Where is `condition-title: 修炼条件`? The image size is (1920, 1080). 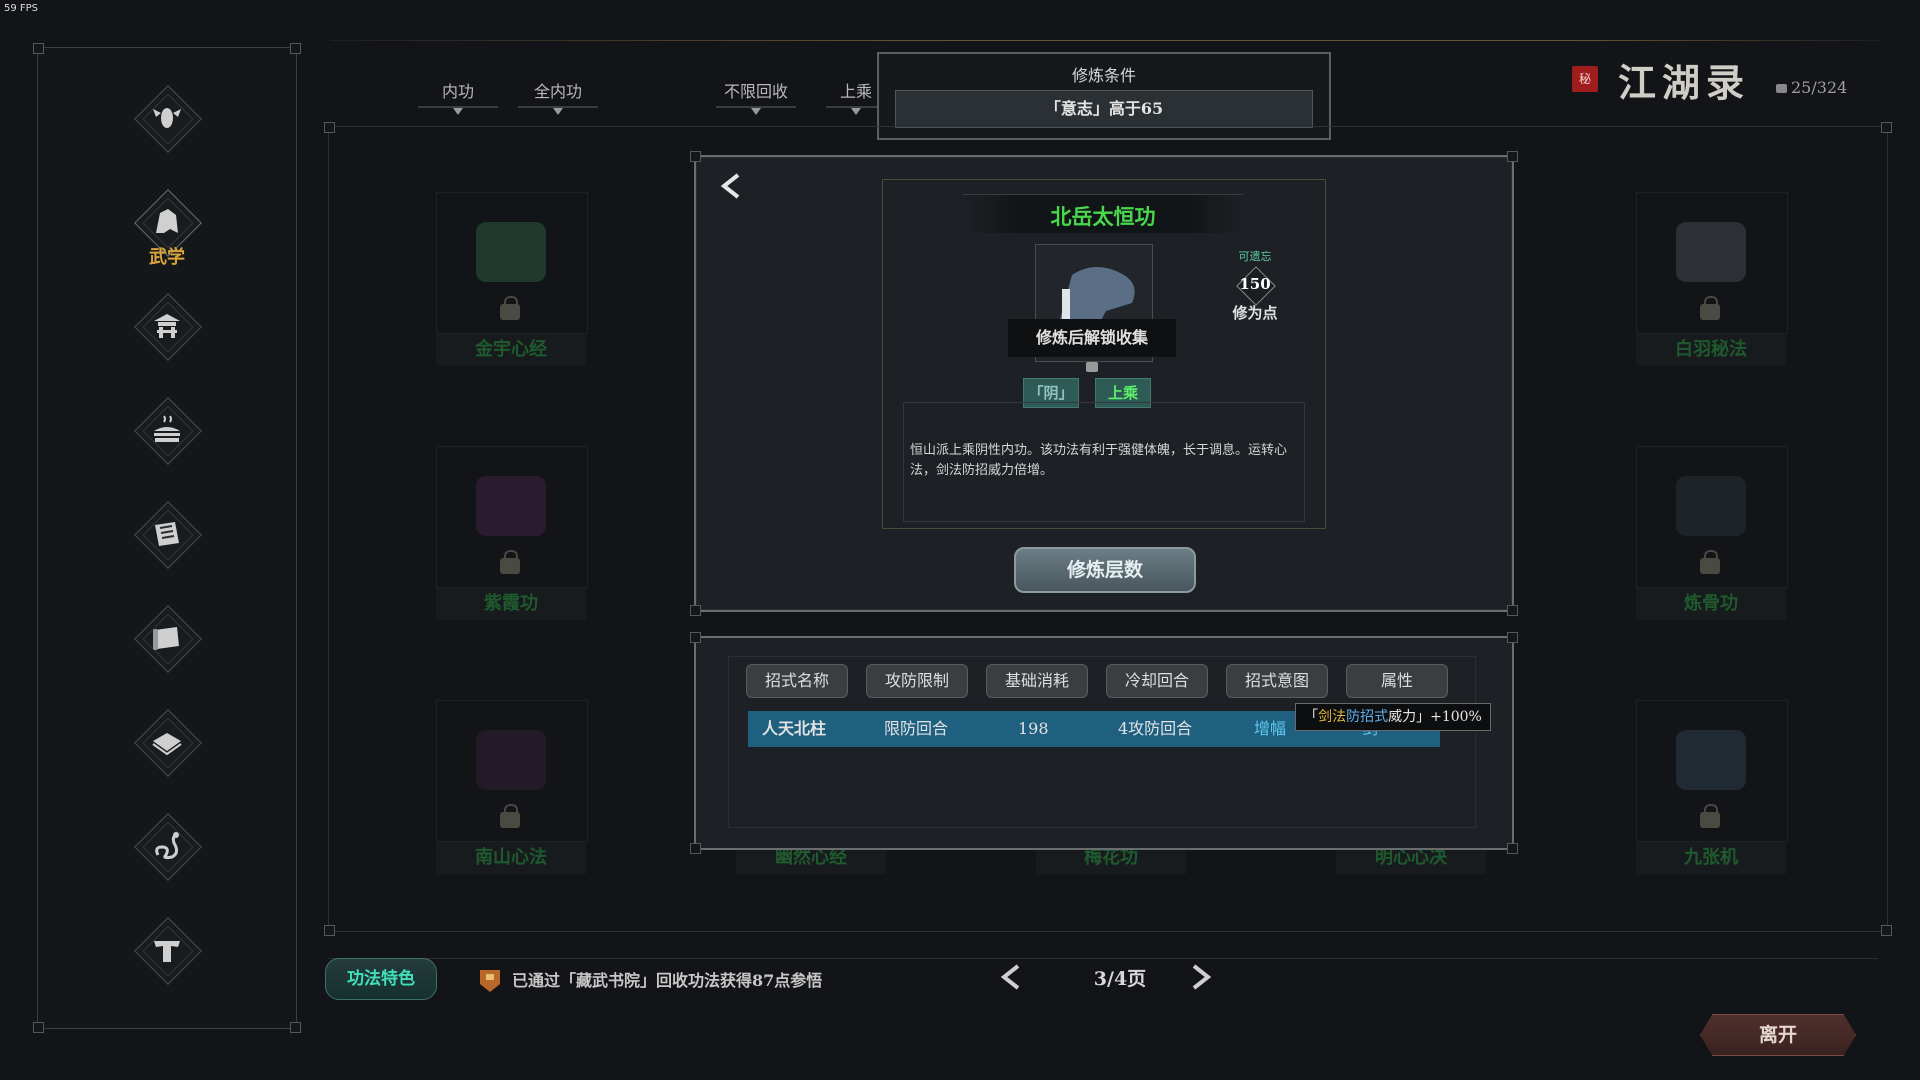
condition-title: 修炼条件 is located at coordinates (1103, 75).